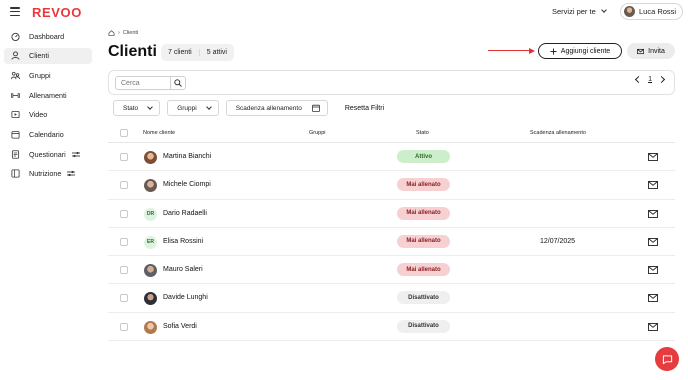 Image resolution: width=688 pixels, height=380 pixels. I want to click on client-counts: 7 clienti 5 attivi, so click(197, 52).